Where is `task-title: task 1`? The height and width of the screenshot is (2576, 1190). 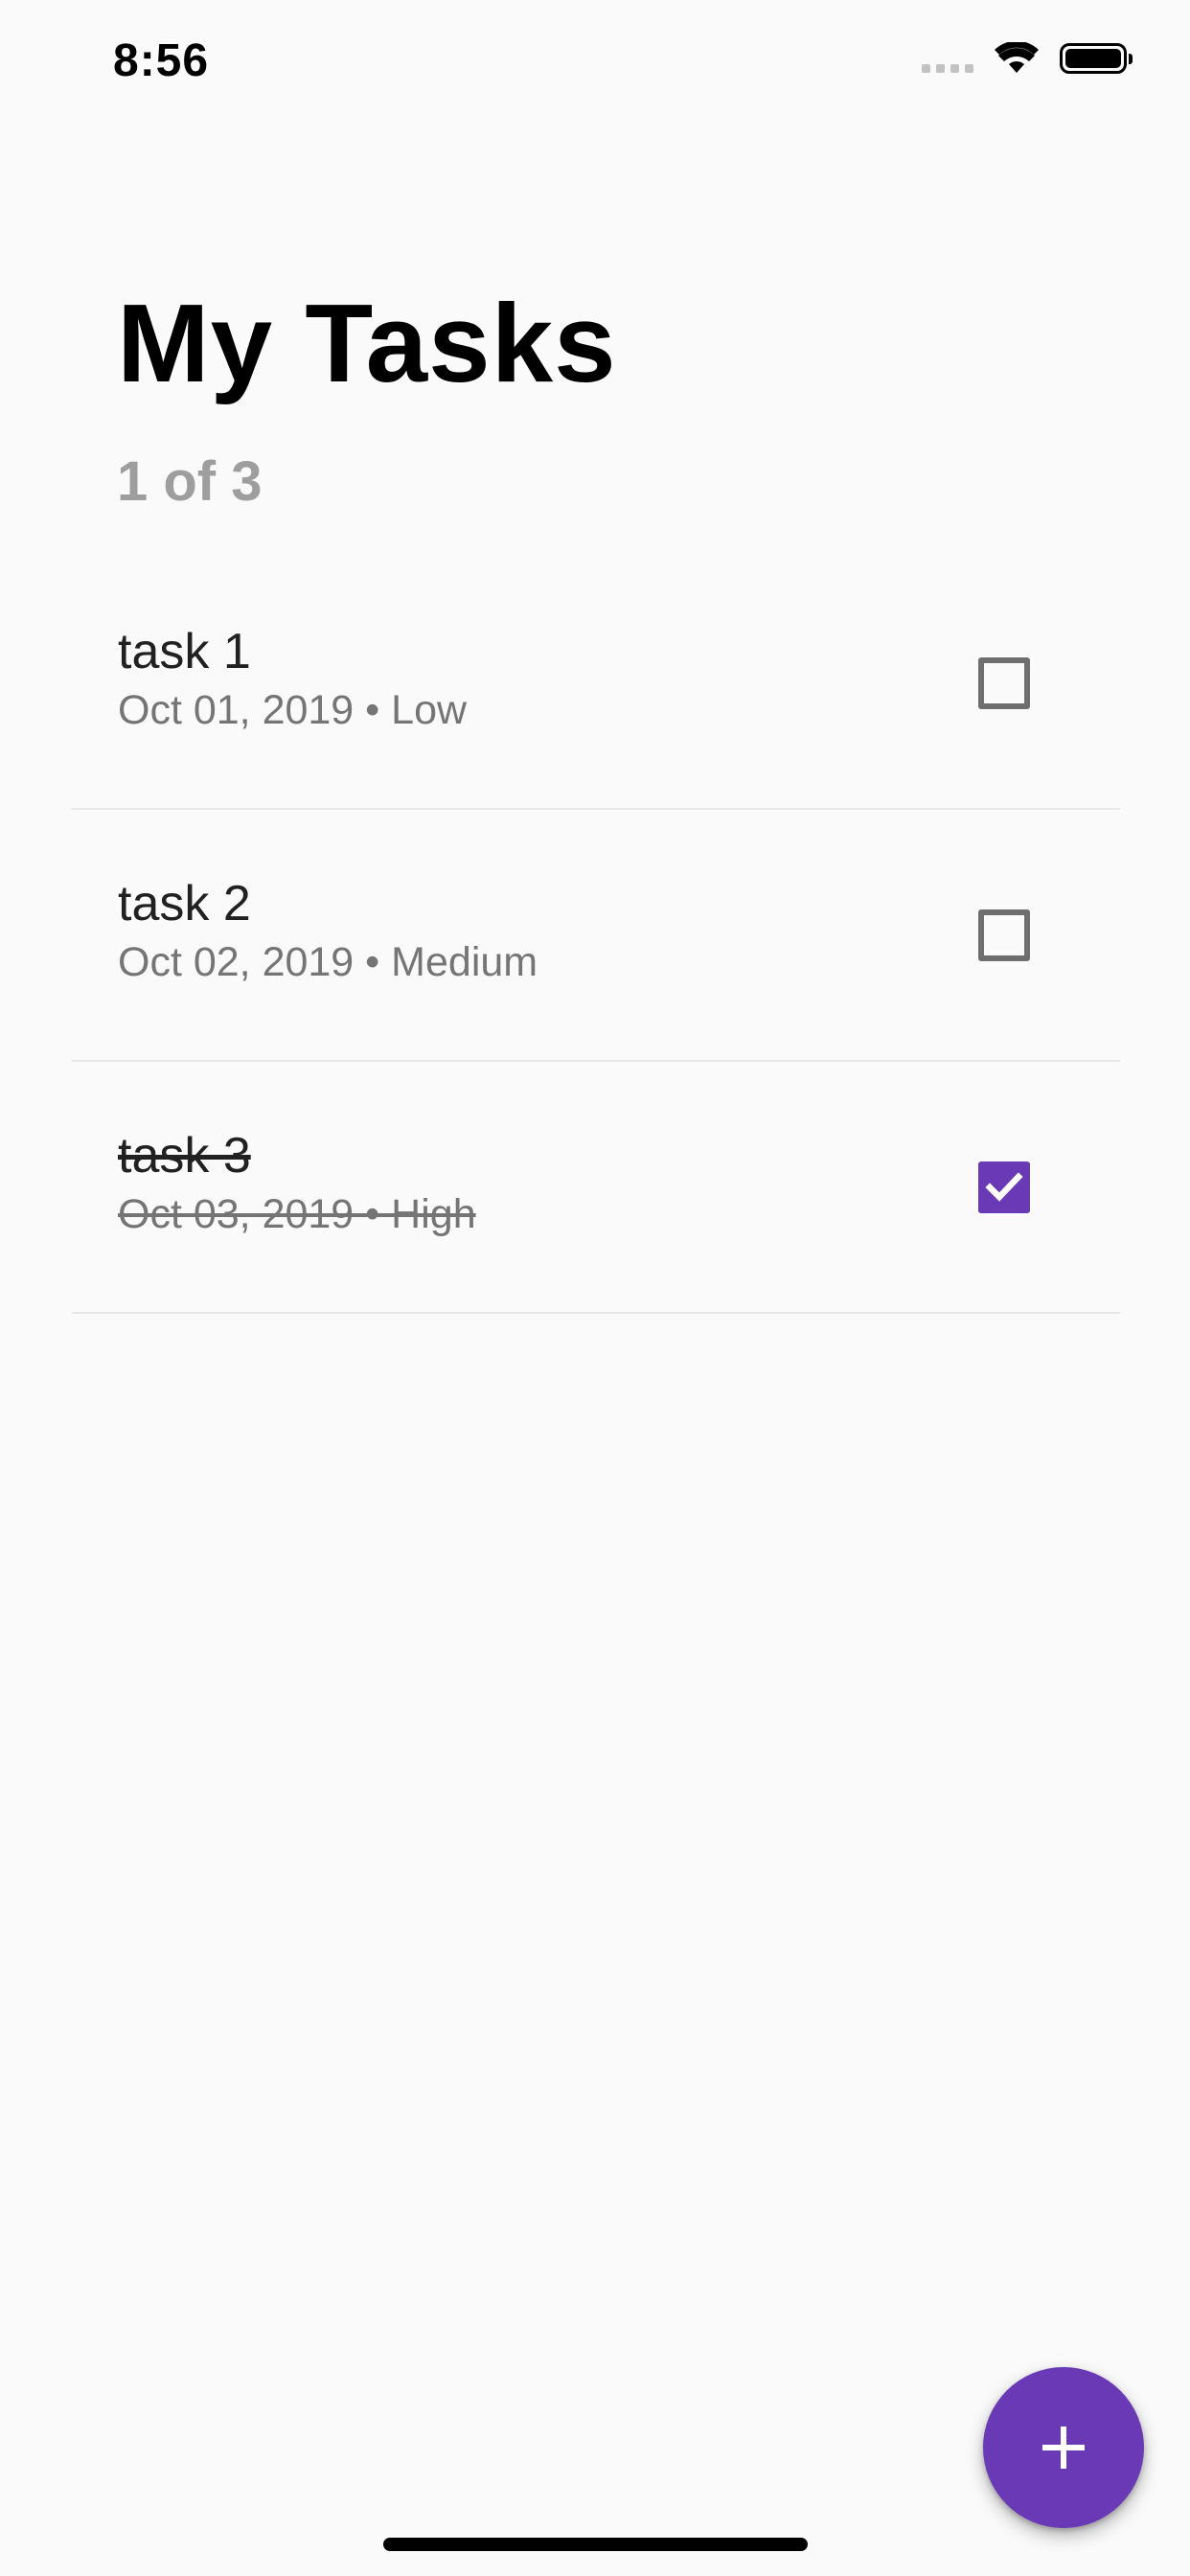 task-title: task 1 is located at coordinates (185, 651).